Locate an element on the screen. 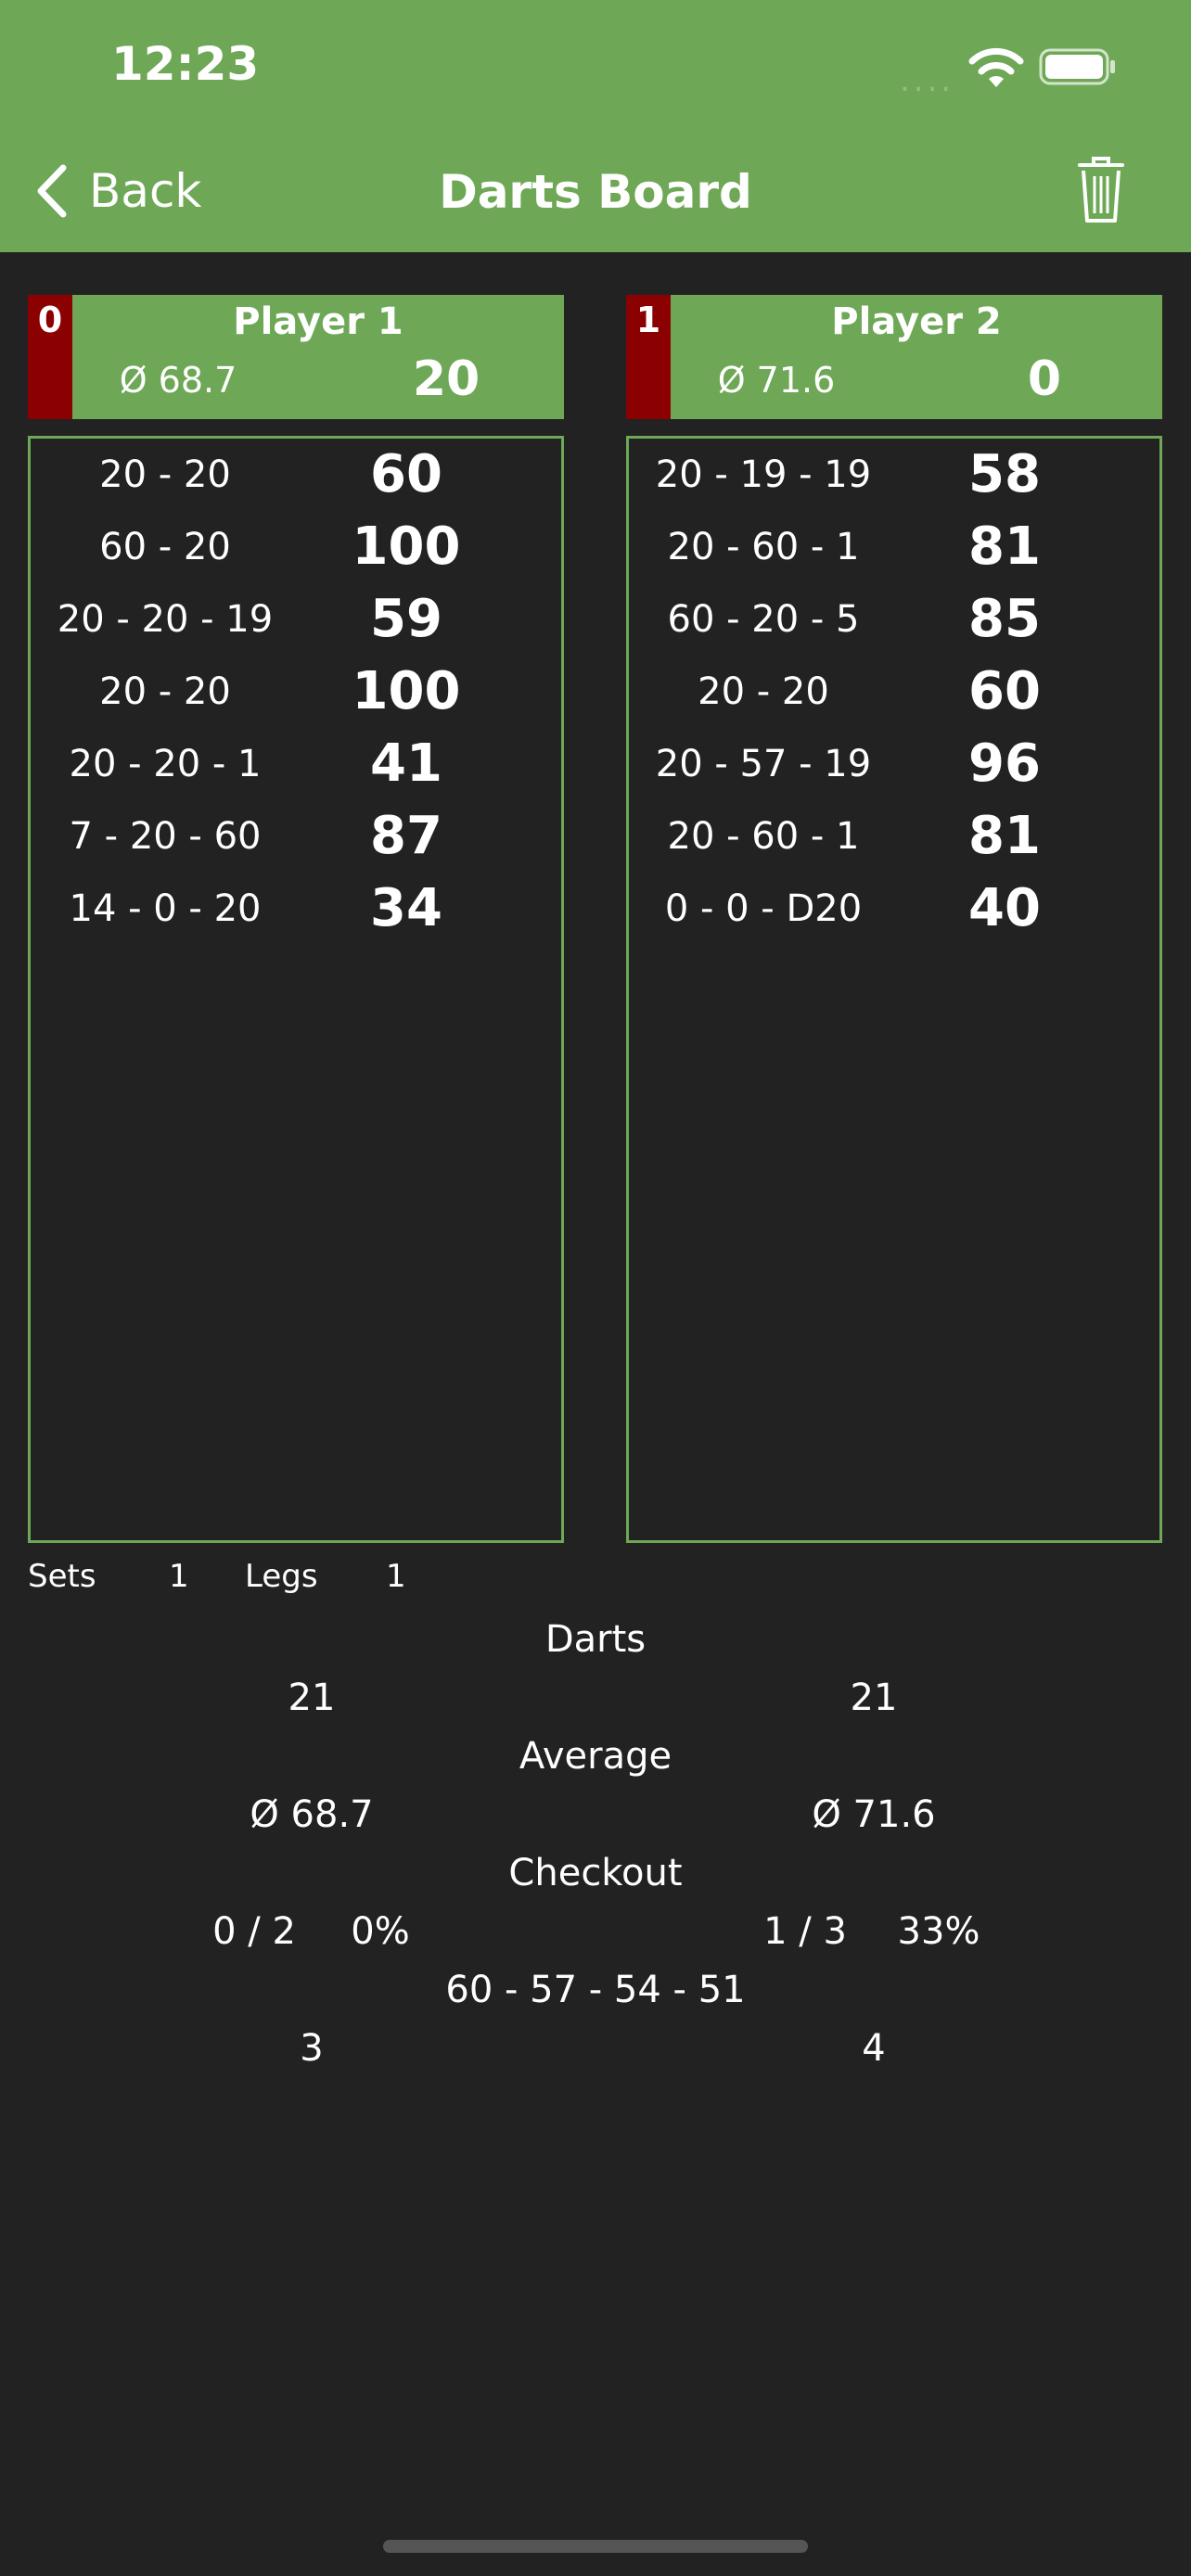  throw-row: 20 - 57 - 19 96 is located at coordinates (894, 764).